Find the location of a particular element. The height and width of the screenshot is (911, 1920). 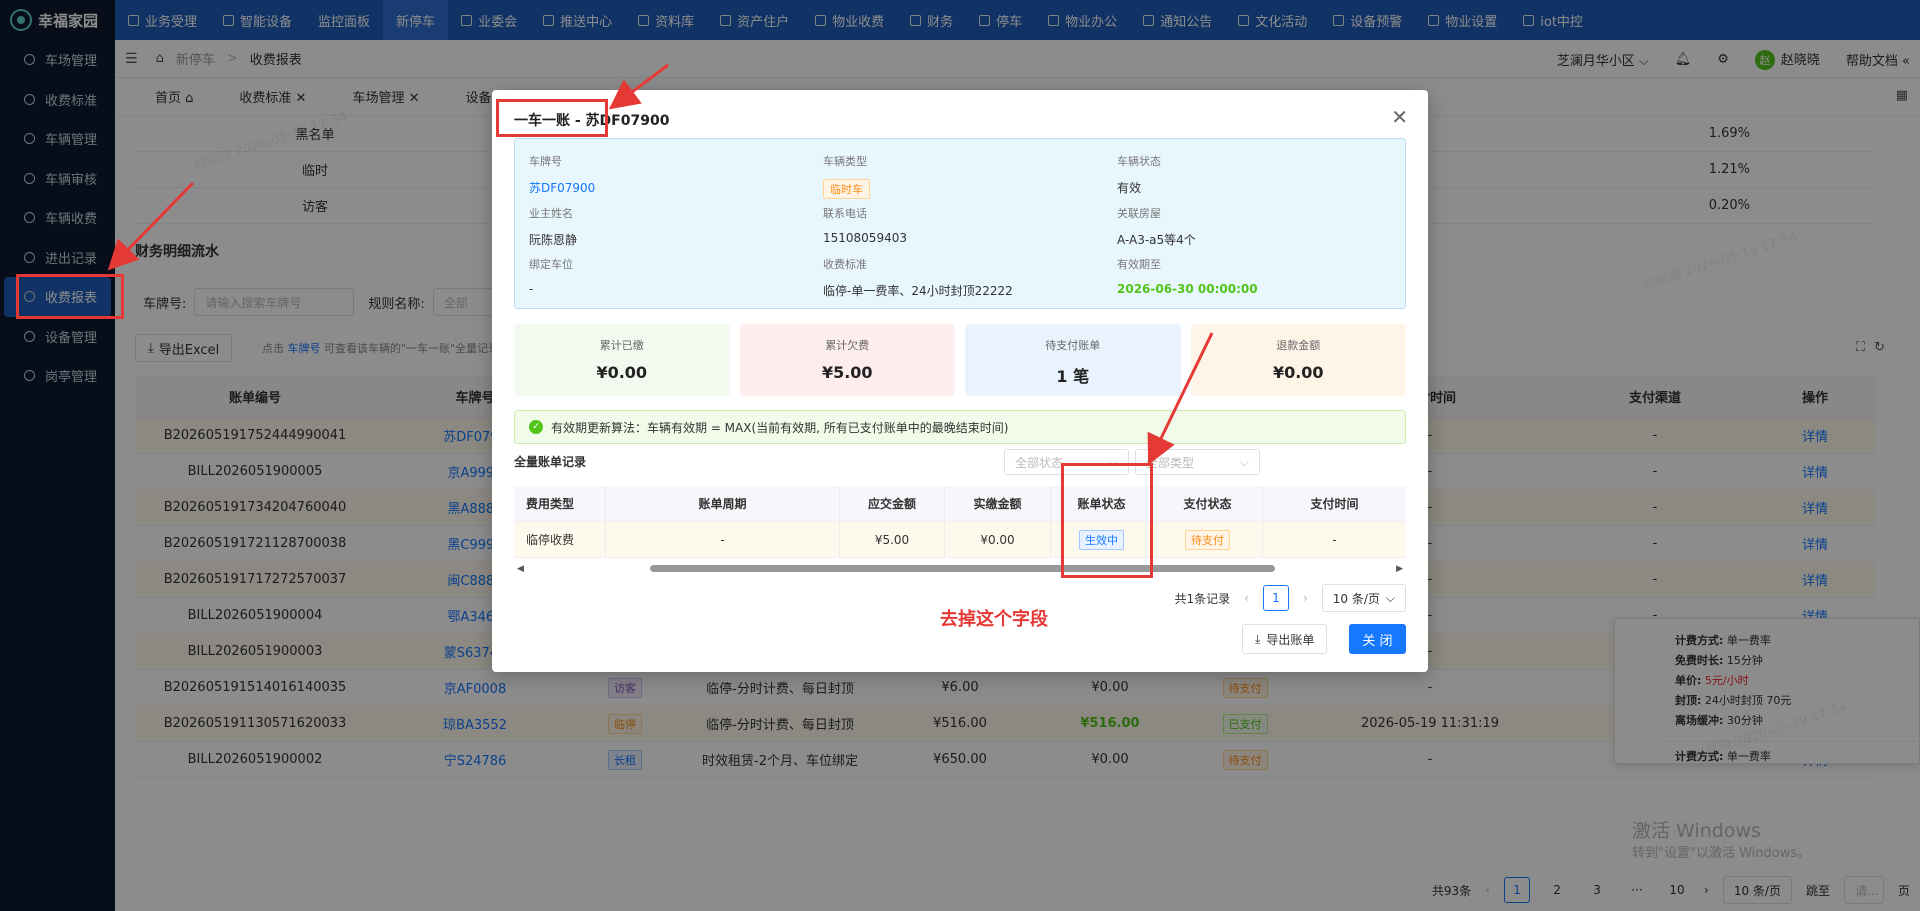

cell-fee-type: 临停收费 is located at coordinates (560, 539).